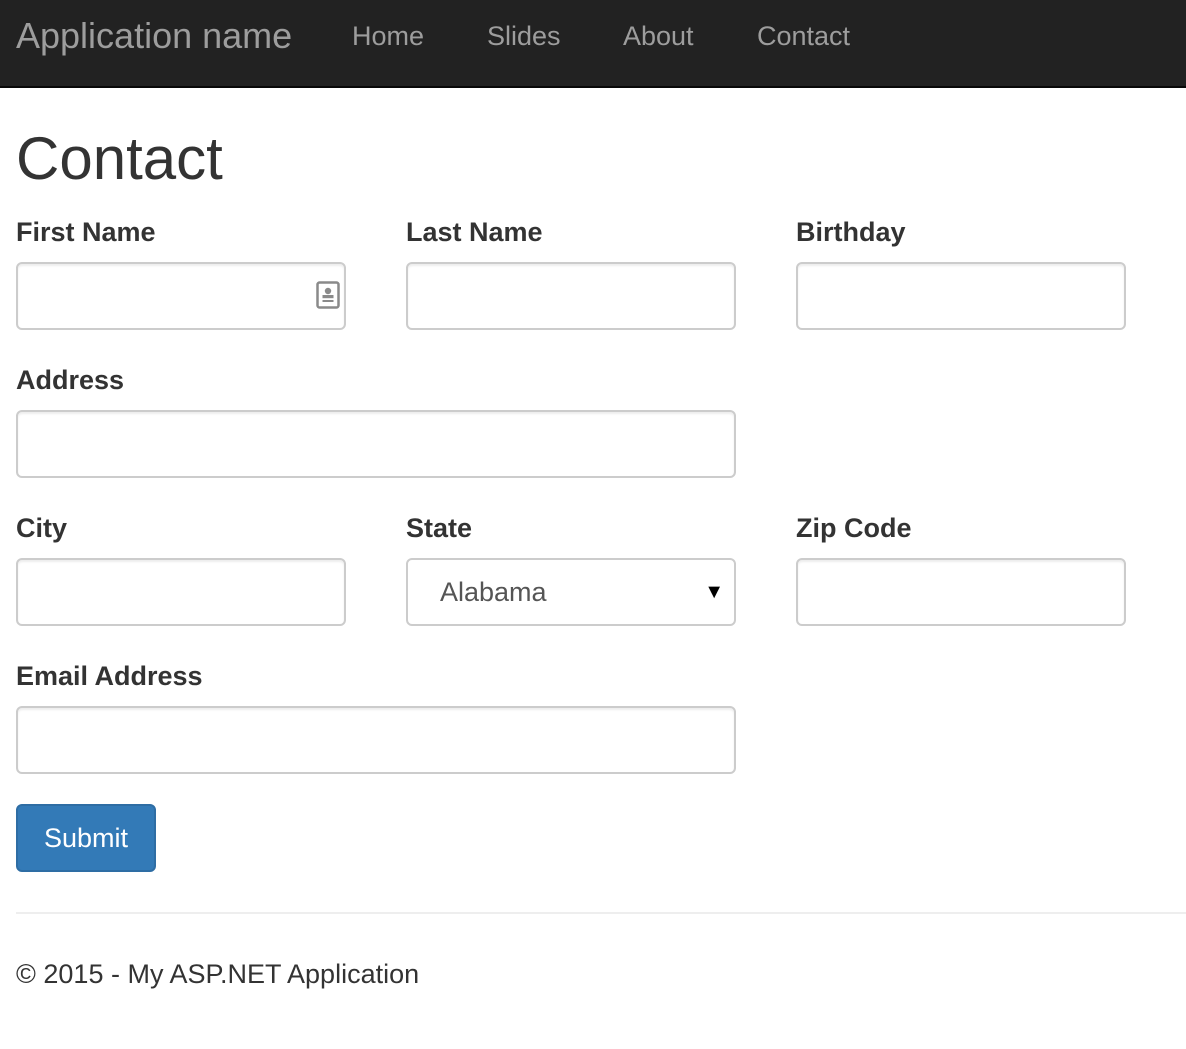 The width and height of the screenshot is (1186, 1049). Describe the element at coordinates (493, 592) in the screenshot. I see `state-selected-value: Alabama` at that location.